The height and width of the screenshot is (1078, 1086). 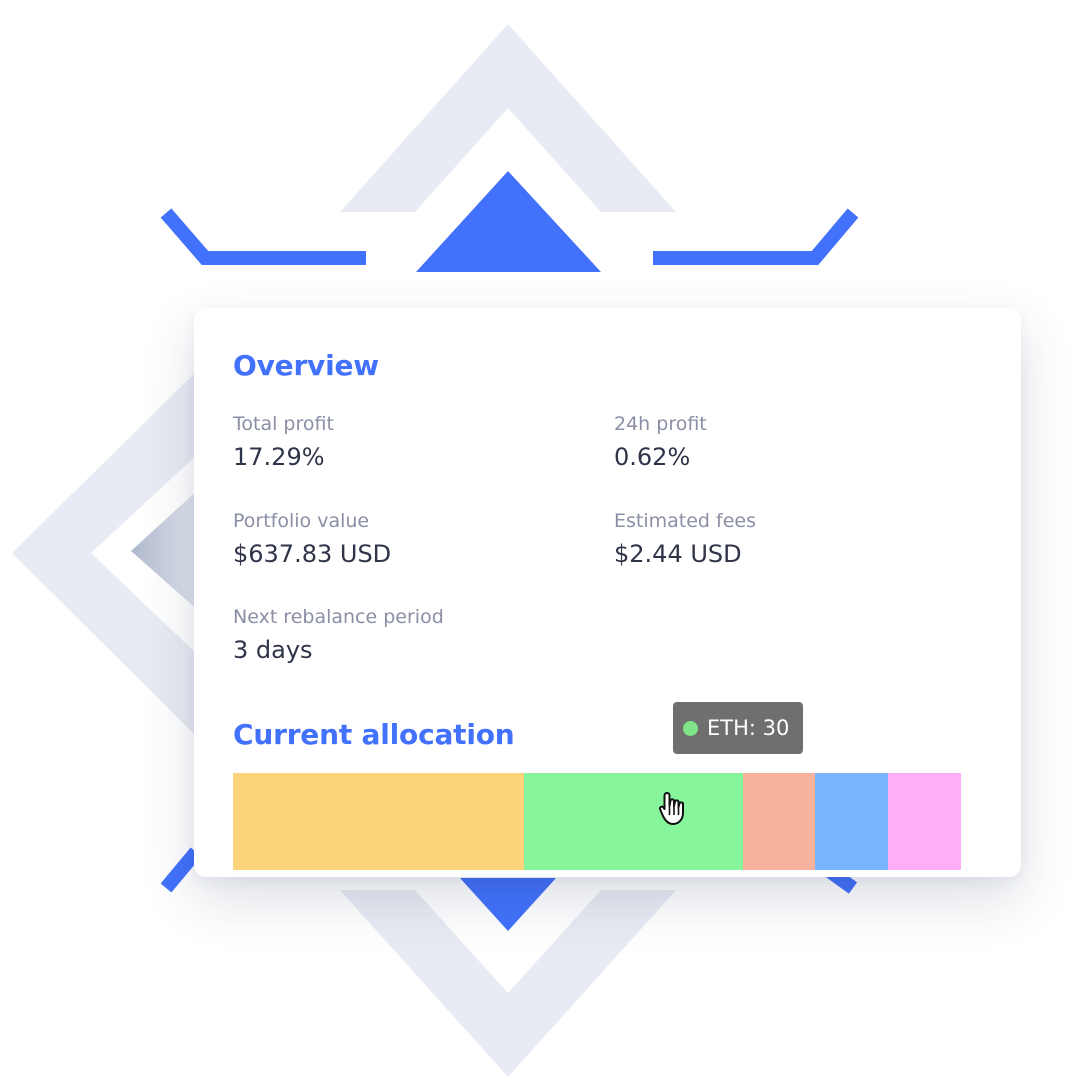 What do you see at coordinates (263, 236) in the screenshot?
I see `blue-bracket-left` at bounding box center [263, 236].